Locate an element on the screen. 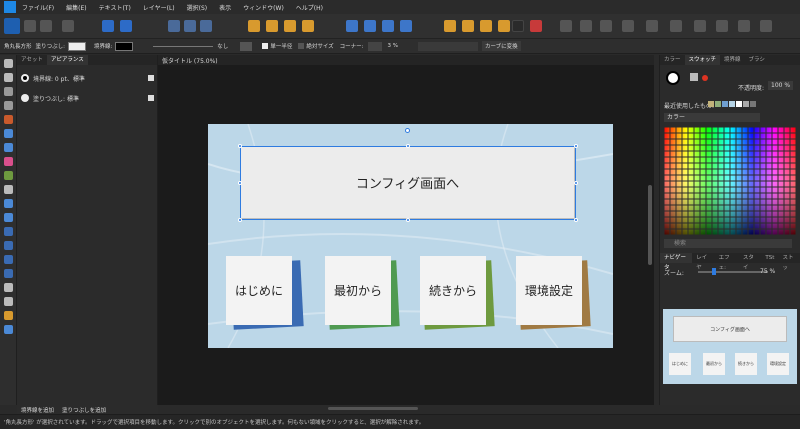 The width and height of the screenshot is (800, 429). outline-icon is located at coordinates (744, 26).